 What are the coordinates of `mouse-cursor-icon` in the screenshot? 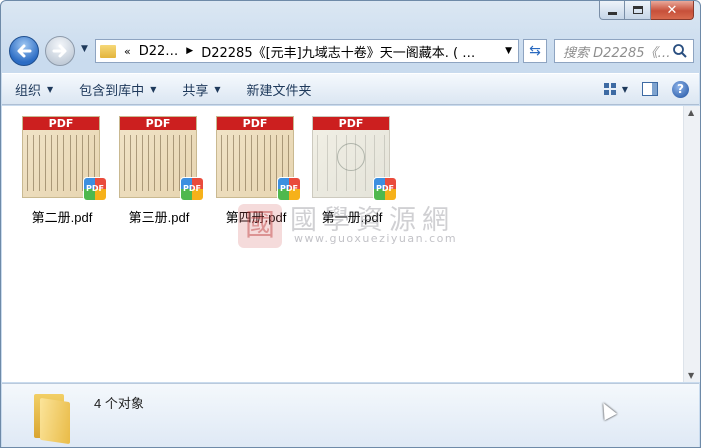 It's located at (607, 410).